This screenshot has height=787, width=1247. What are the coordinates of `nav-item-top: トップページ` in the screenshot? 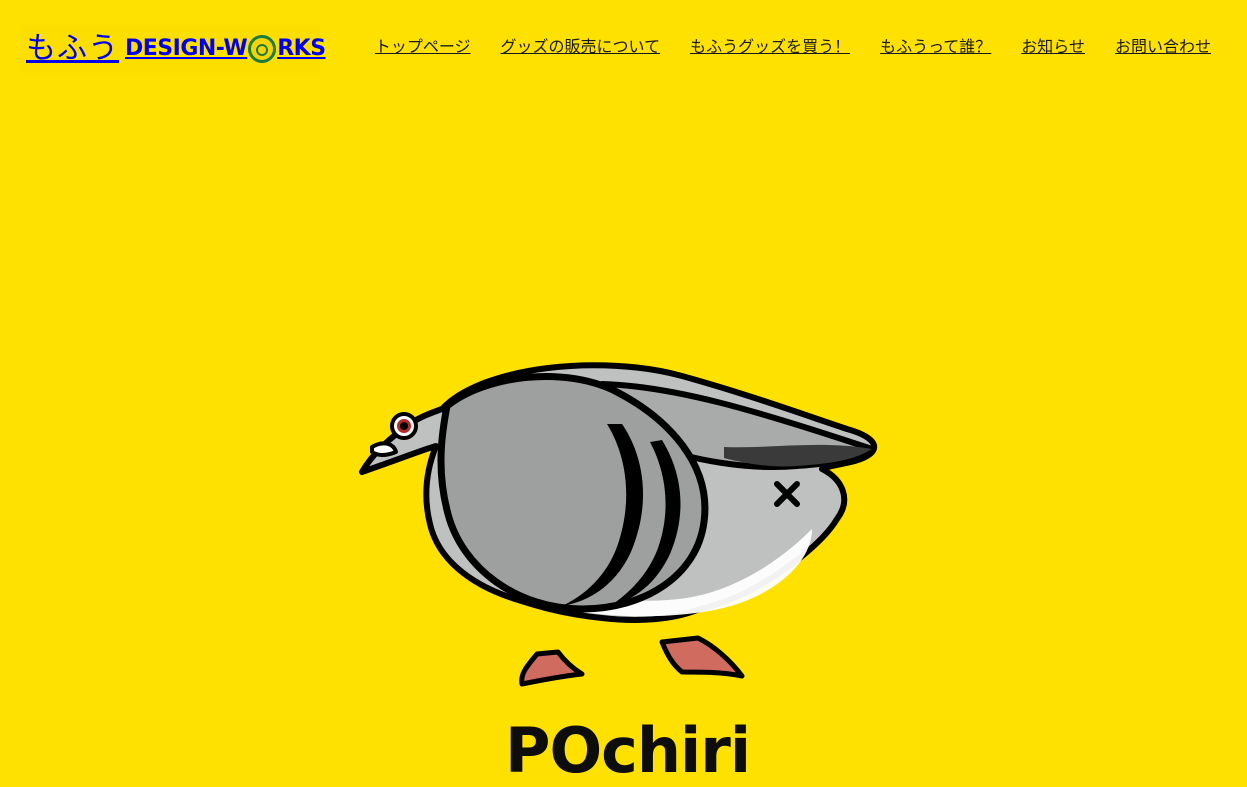 It's located at (423, 47).